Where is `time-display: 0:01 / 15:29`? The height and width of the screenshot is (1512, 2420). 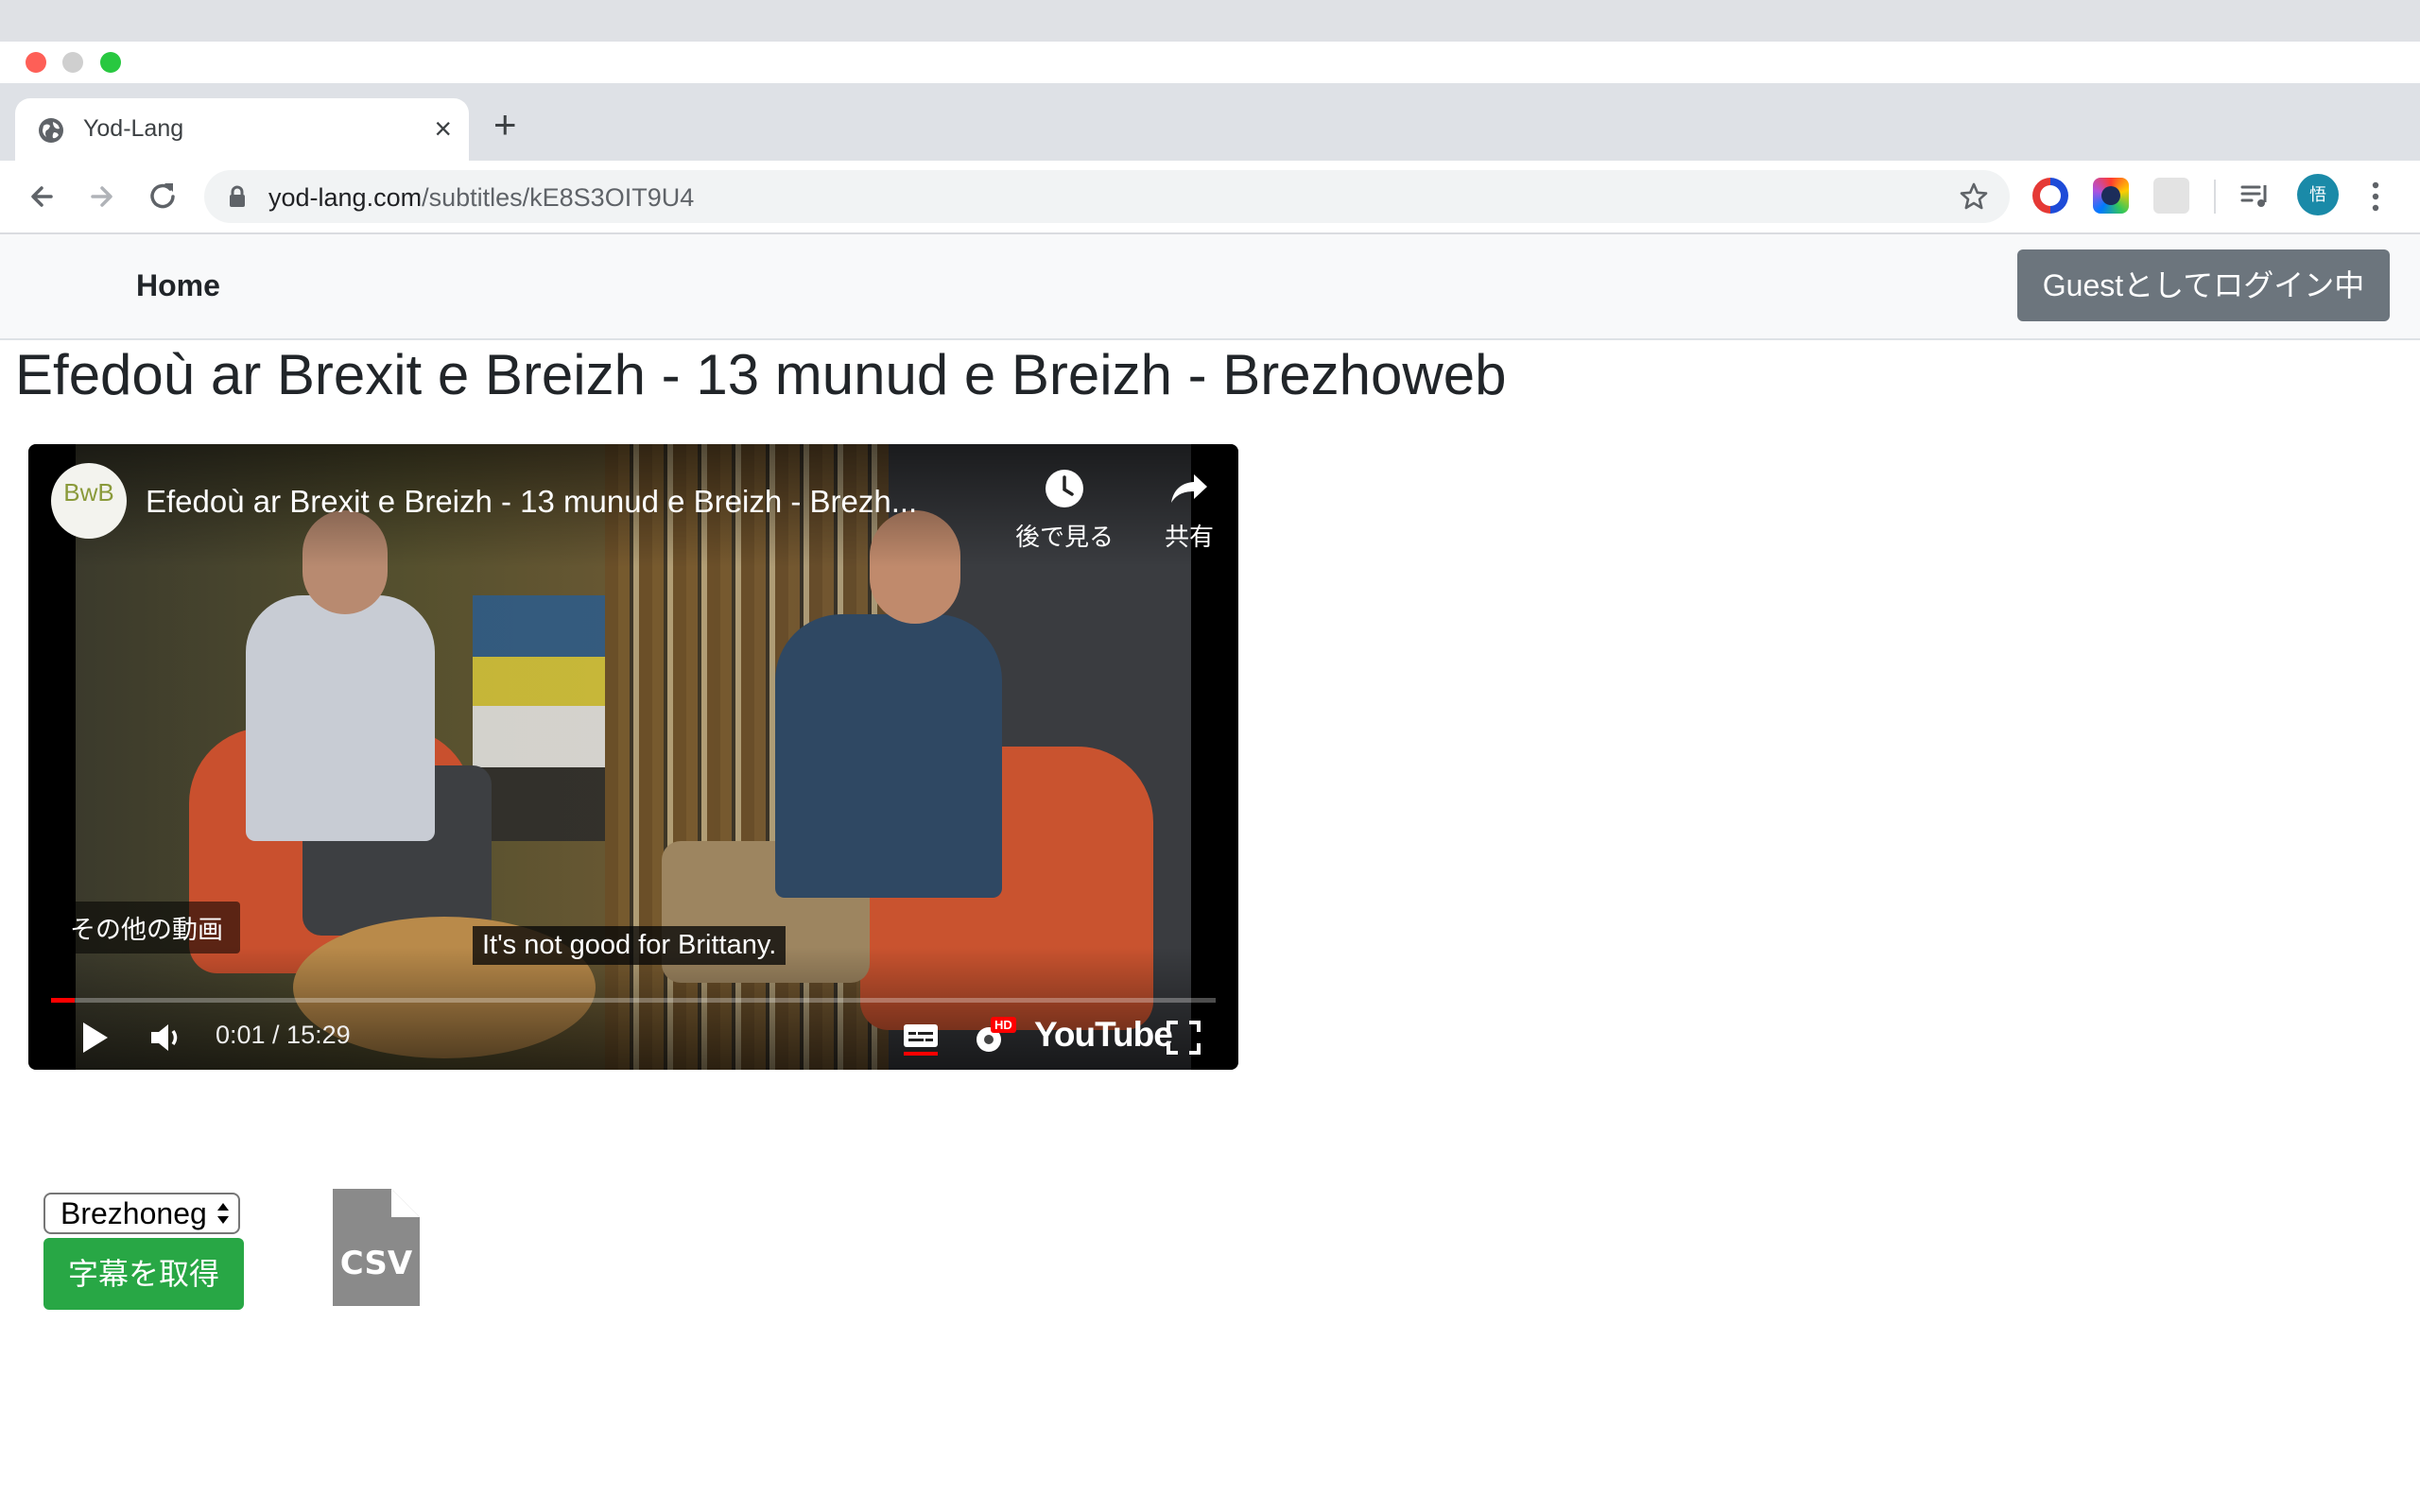 time-display: 0:01 / 15:29 is located at coordinates (283, 1035).